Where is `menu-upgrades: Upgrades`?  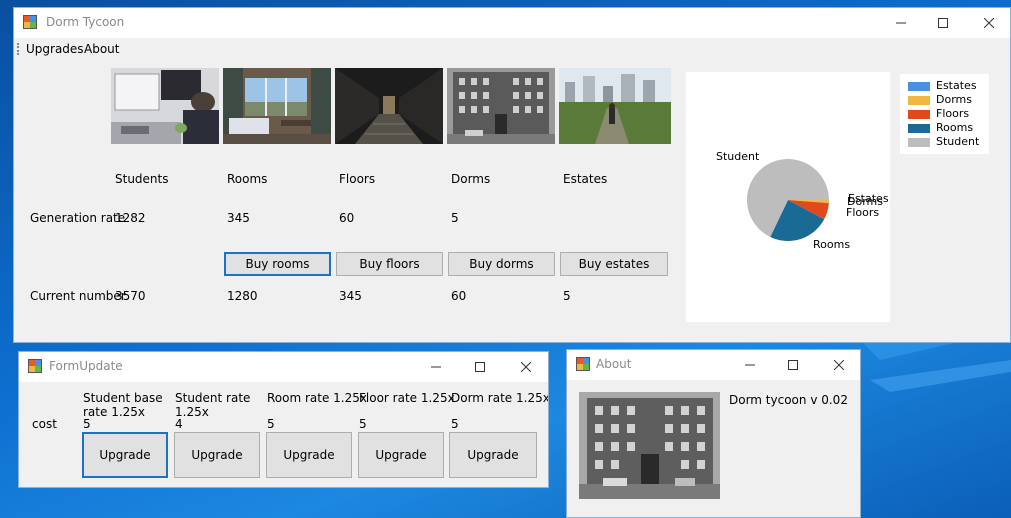
menu-upgrades: Upgrades is located at coordinates (55, 49).